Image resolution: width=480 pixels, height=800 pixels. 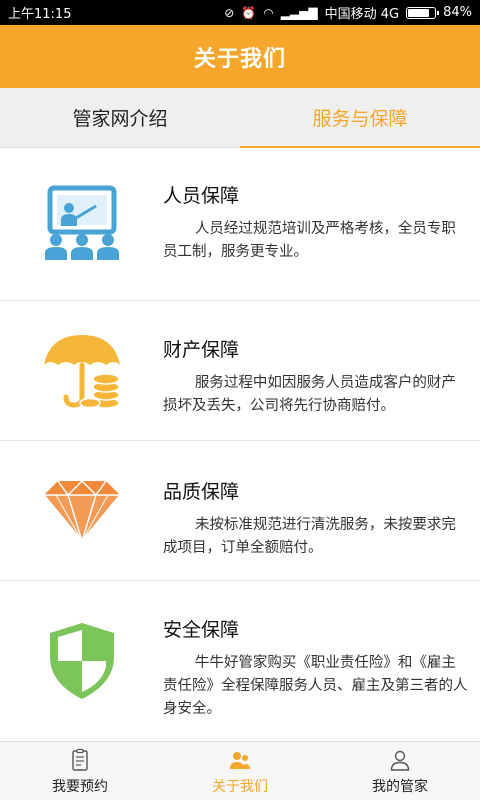 I want to click on battery-level, so click(x=419, y=12).